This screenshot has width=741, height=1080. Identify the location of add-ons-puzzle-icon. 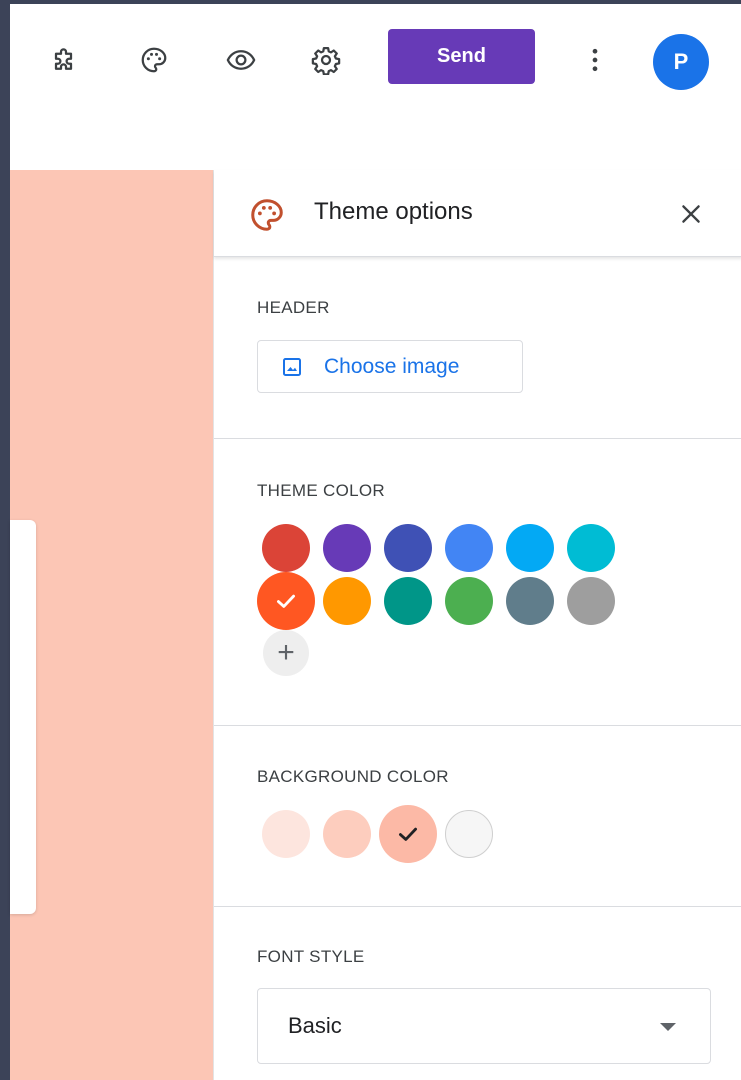
(66, 60).